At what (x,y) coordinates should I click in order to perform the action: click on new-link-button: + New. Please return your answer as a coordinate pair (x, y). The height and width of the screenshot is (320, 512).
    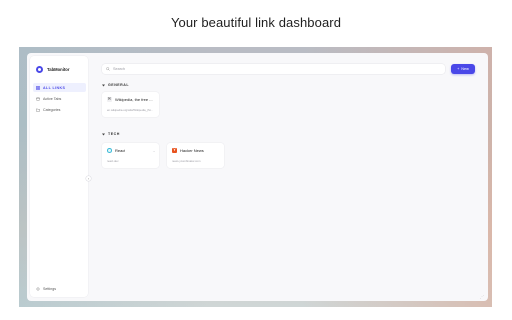
    Looking at the image, I should click on (463, 69).